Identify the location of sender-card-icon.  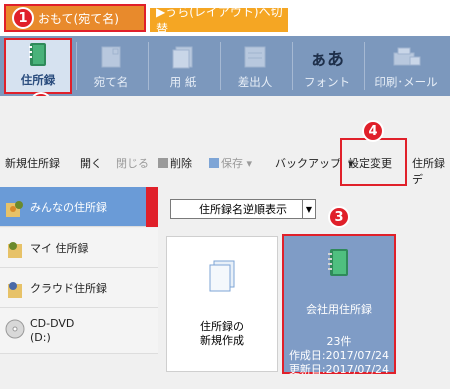
(255, 57).